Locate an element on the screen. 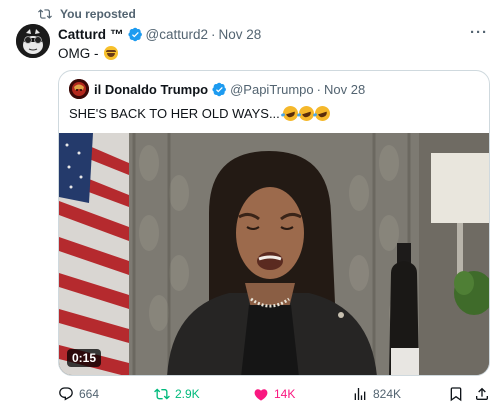 The width and height of the screenshot is (500, 414). quoted-avatar is located at coordinates (79, 89).